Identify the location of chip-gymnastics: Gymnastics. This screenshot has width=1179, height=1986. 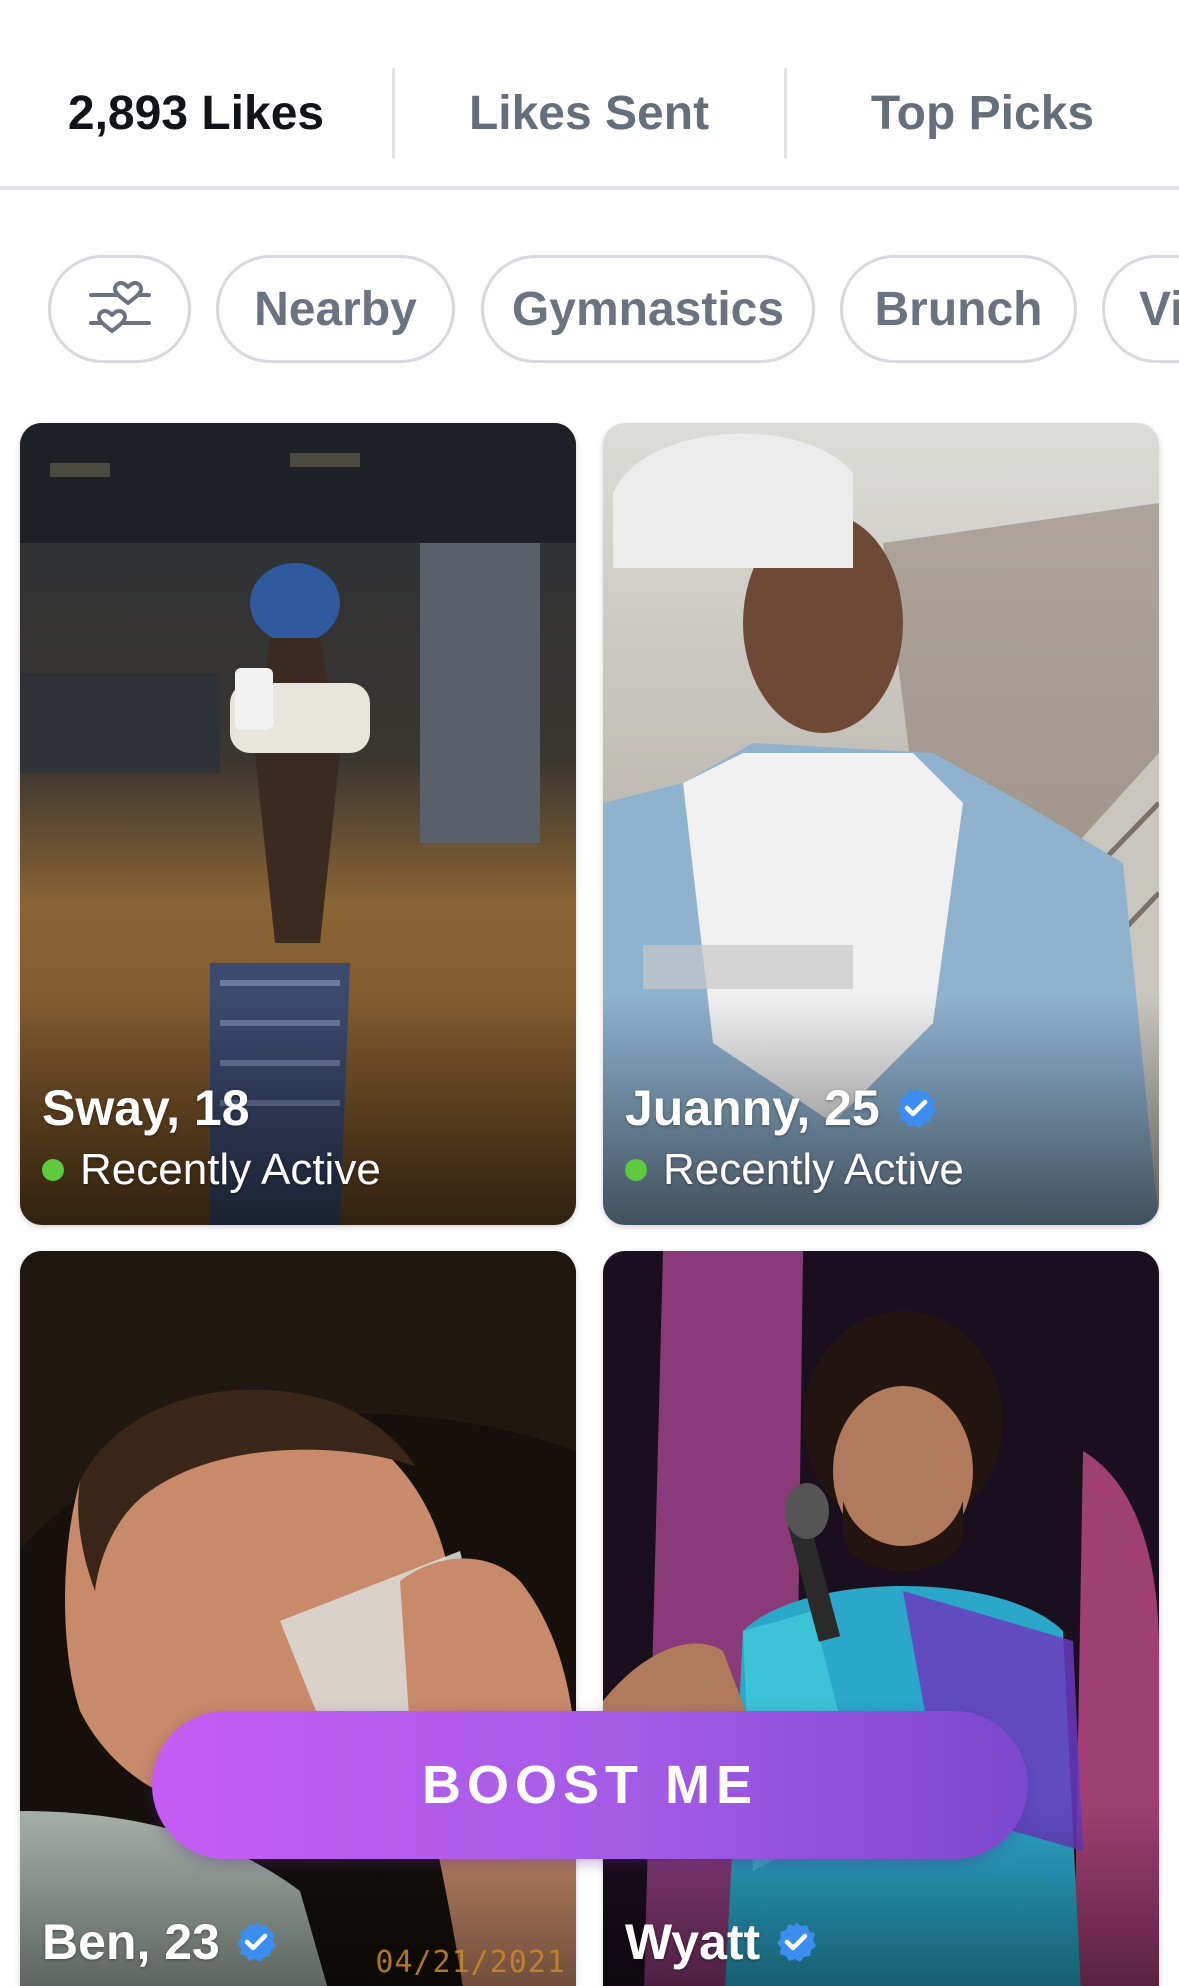
(648, 309).